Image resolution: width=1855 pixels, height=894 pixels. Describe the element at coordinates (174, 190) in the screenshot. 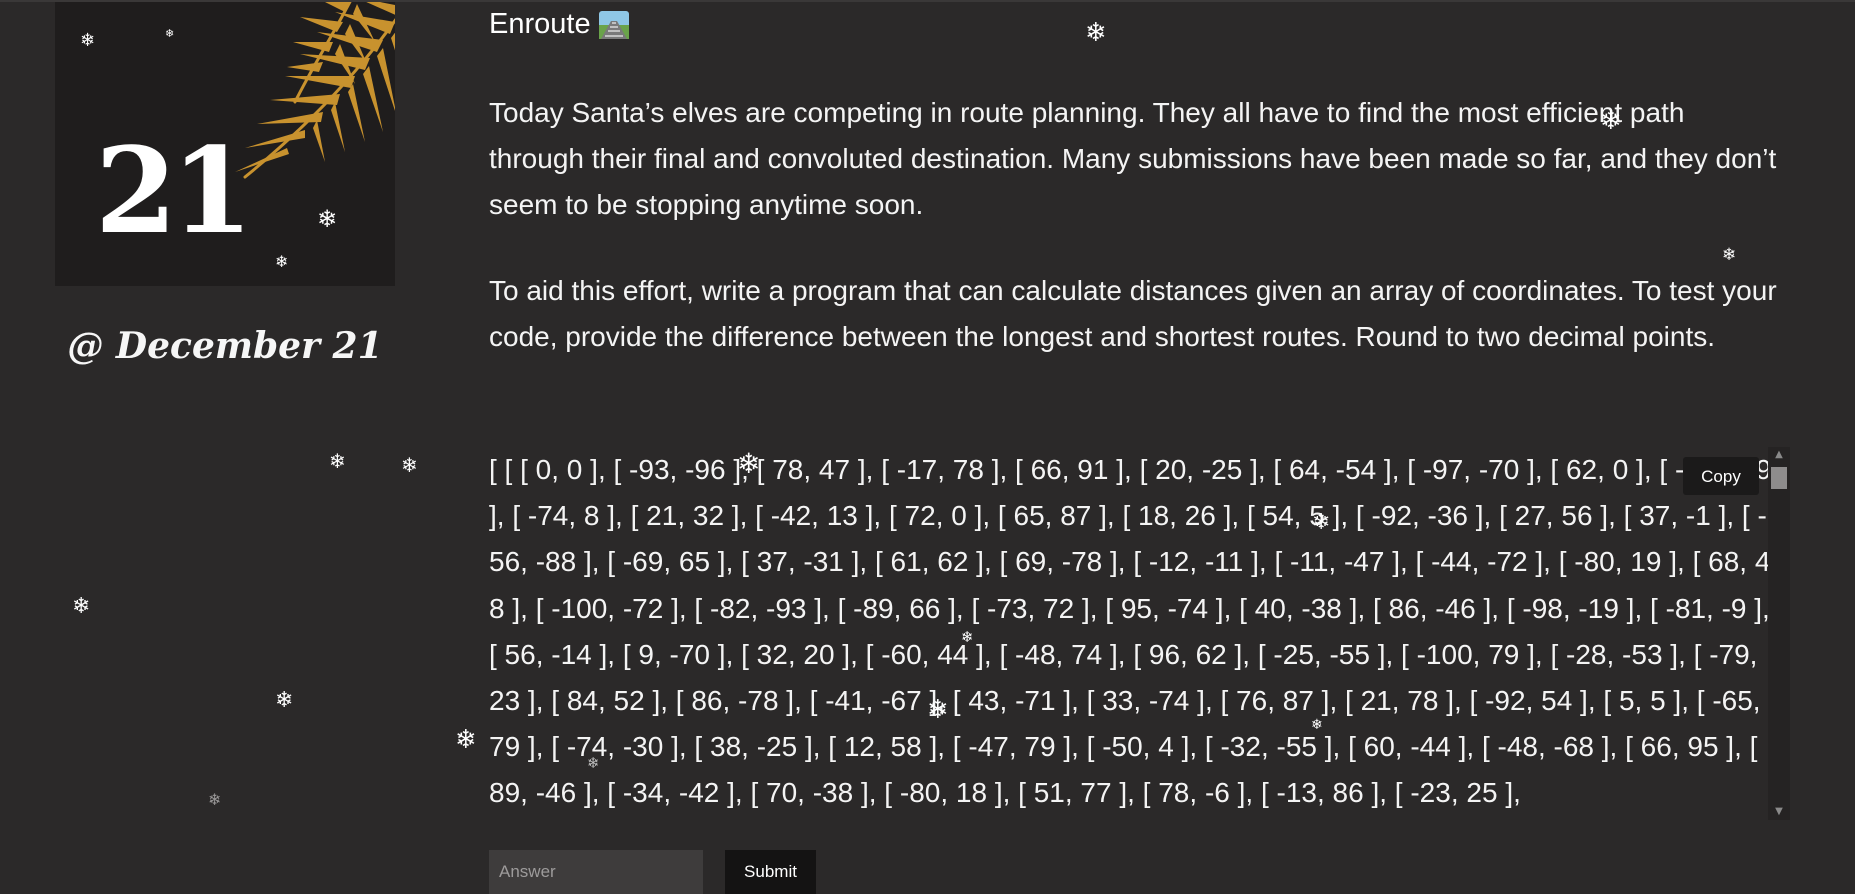

I see `day-number: 21` at that location.